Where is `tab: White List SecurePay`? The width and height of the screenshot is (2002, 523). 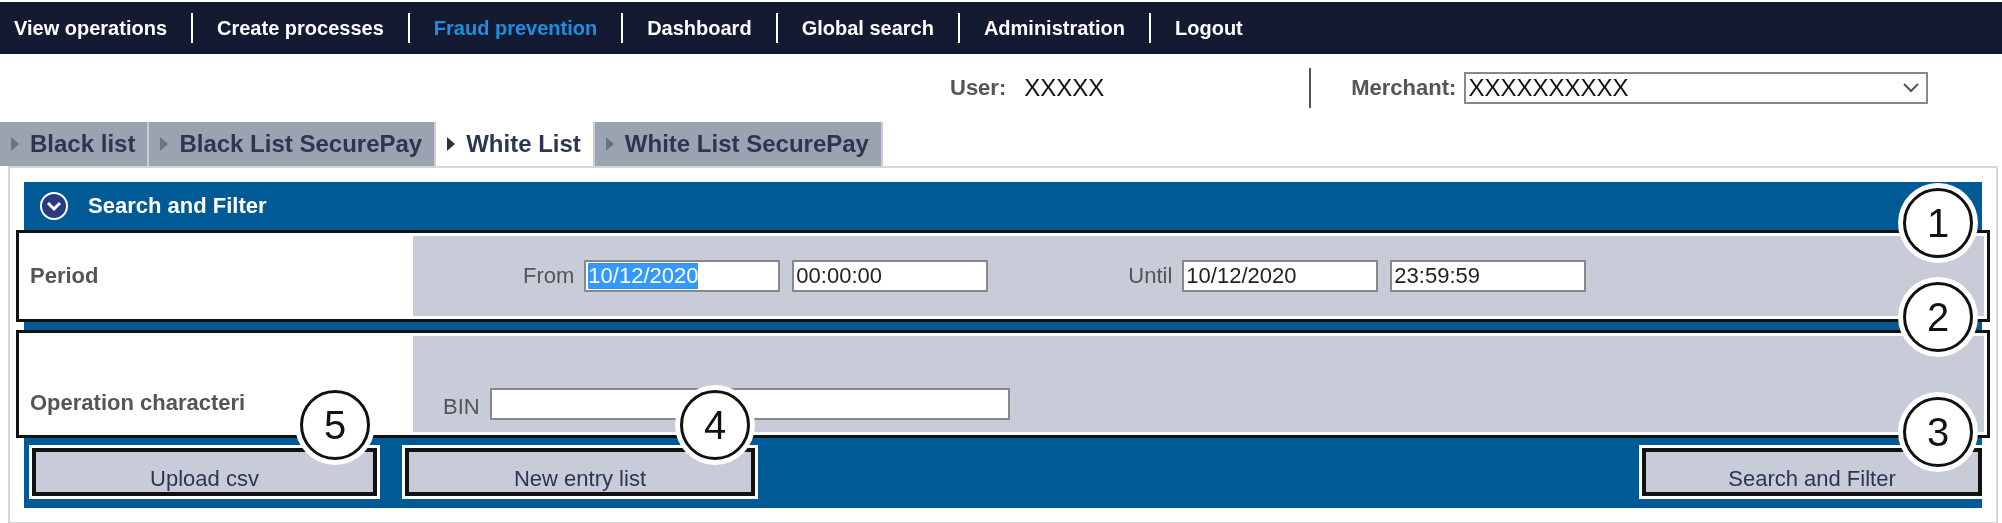
tab: White List SecurePay is located at coordinates (738, 144).